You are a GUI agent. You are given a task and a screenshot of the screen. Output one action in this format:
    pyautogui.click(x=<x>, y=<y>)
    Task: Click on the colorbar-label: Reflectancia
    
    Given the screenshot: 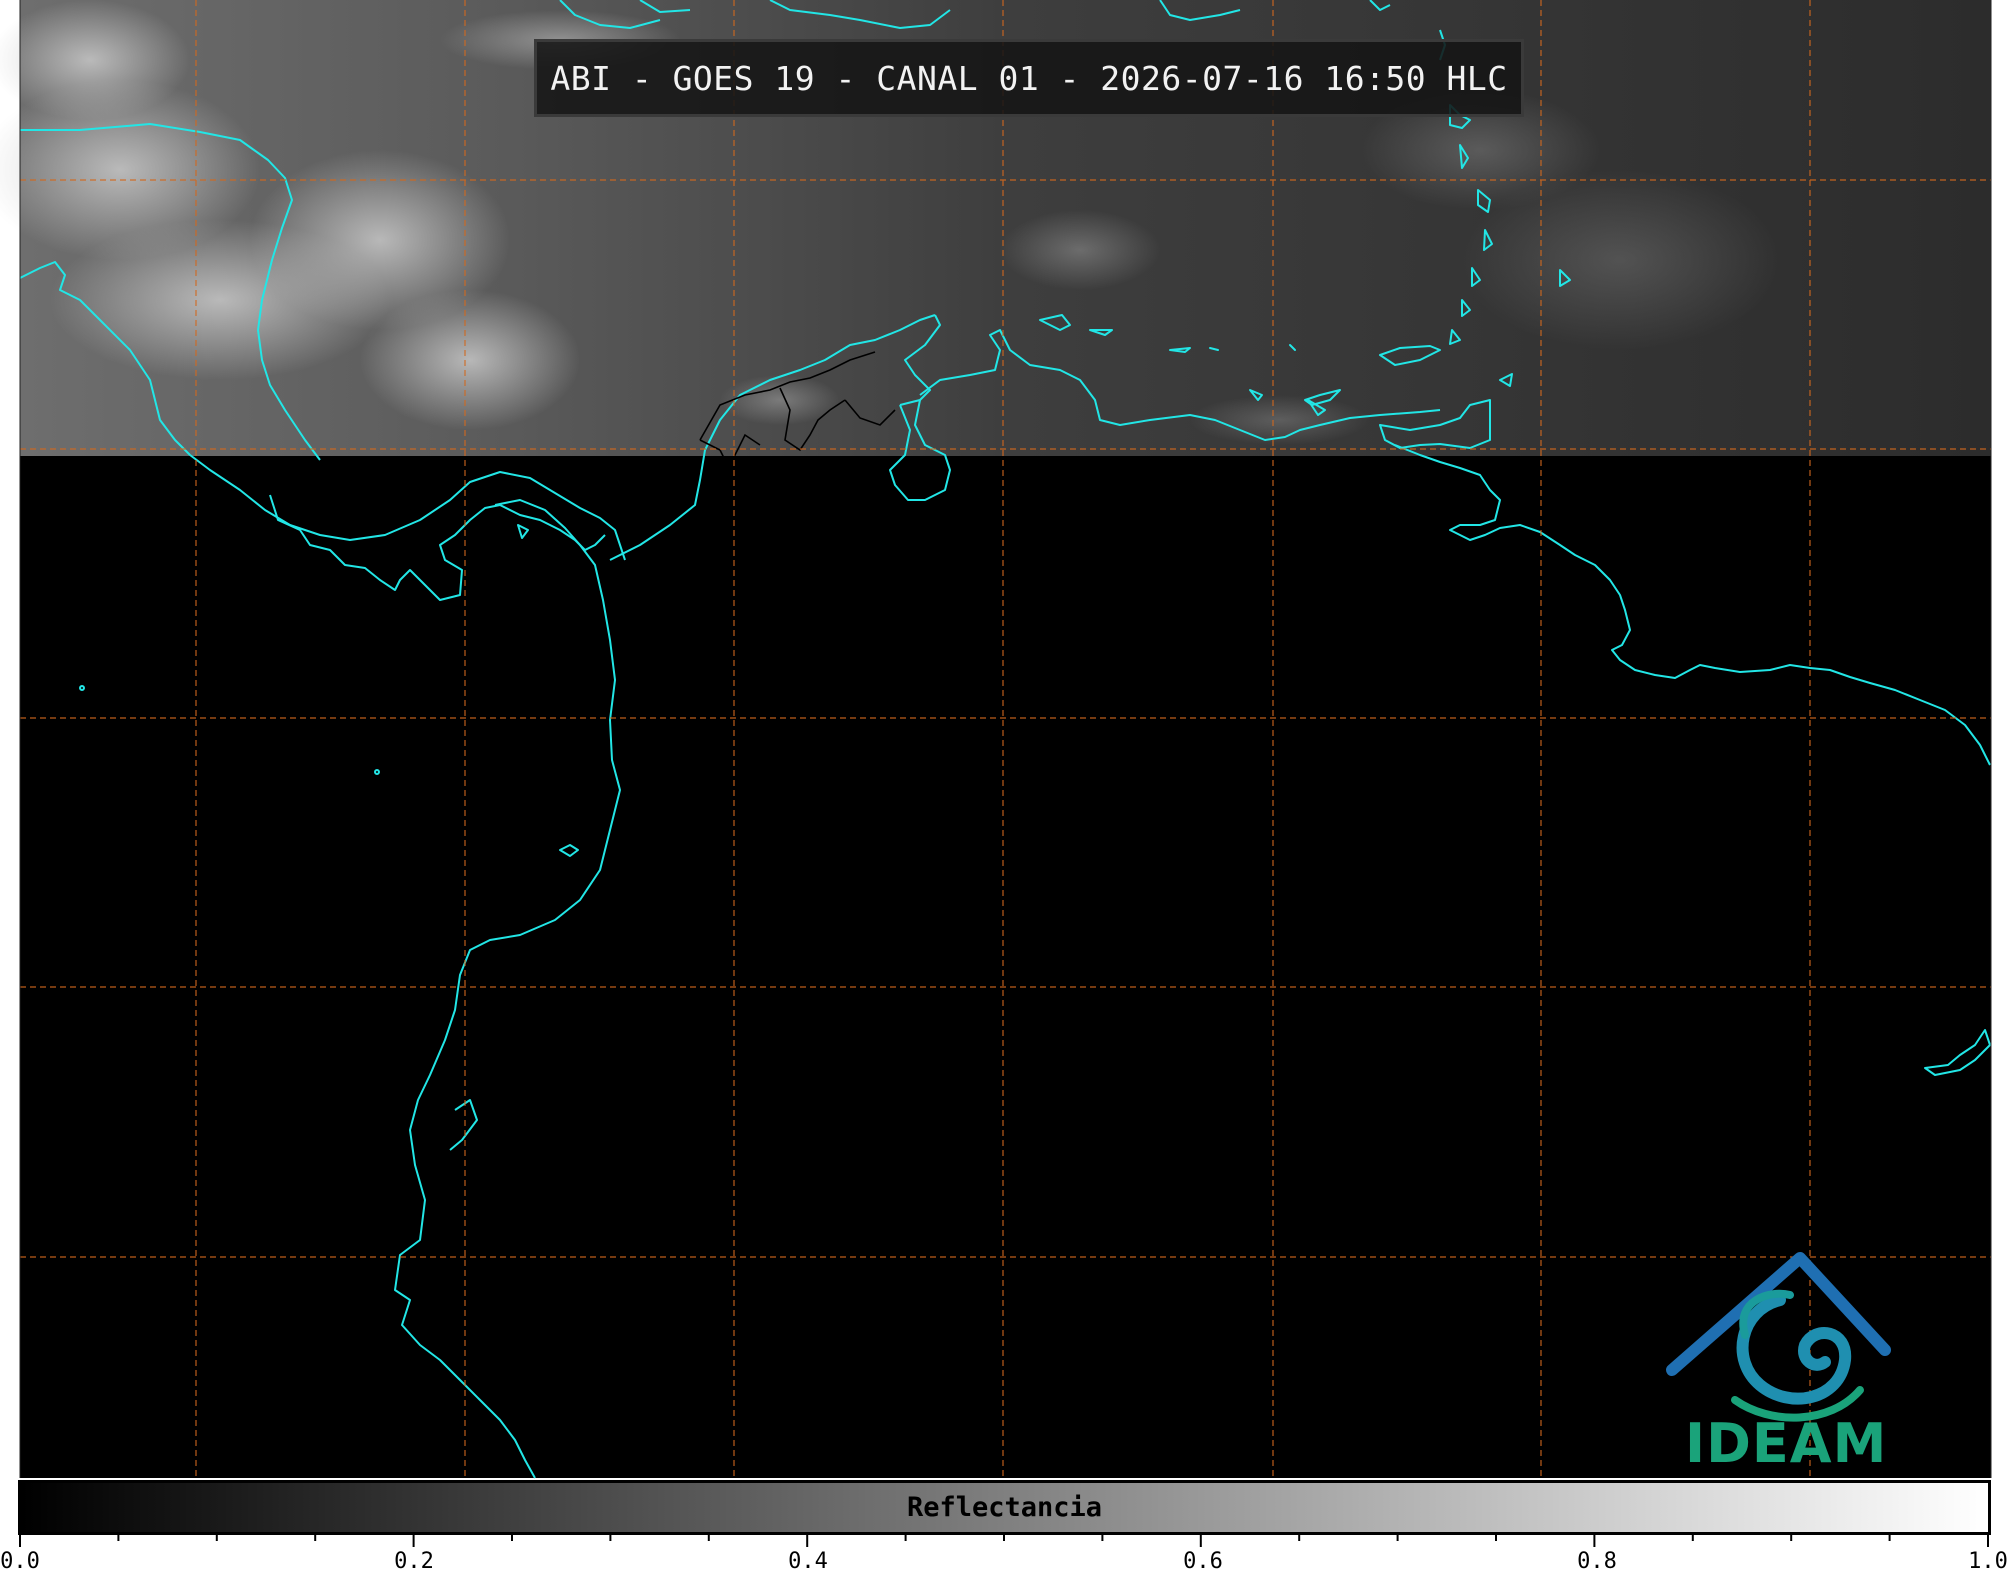 What is the action you would take?
    pyautogui.click(x=1004, y=1507)
    